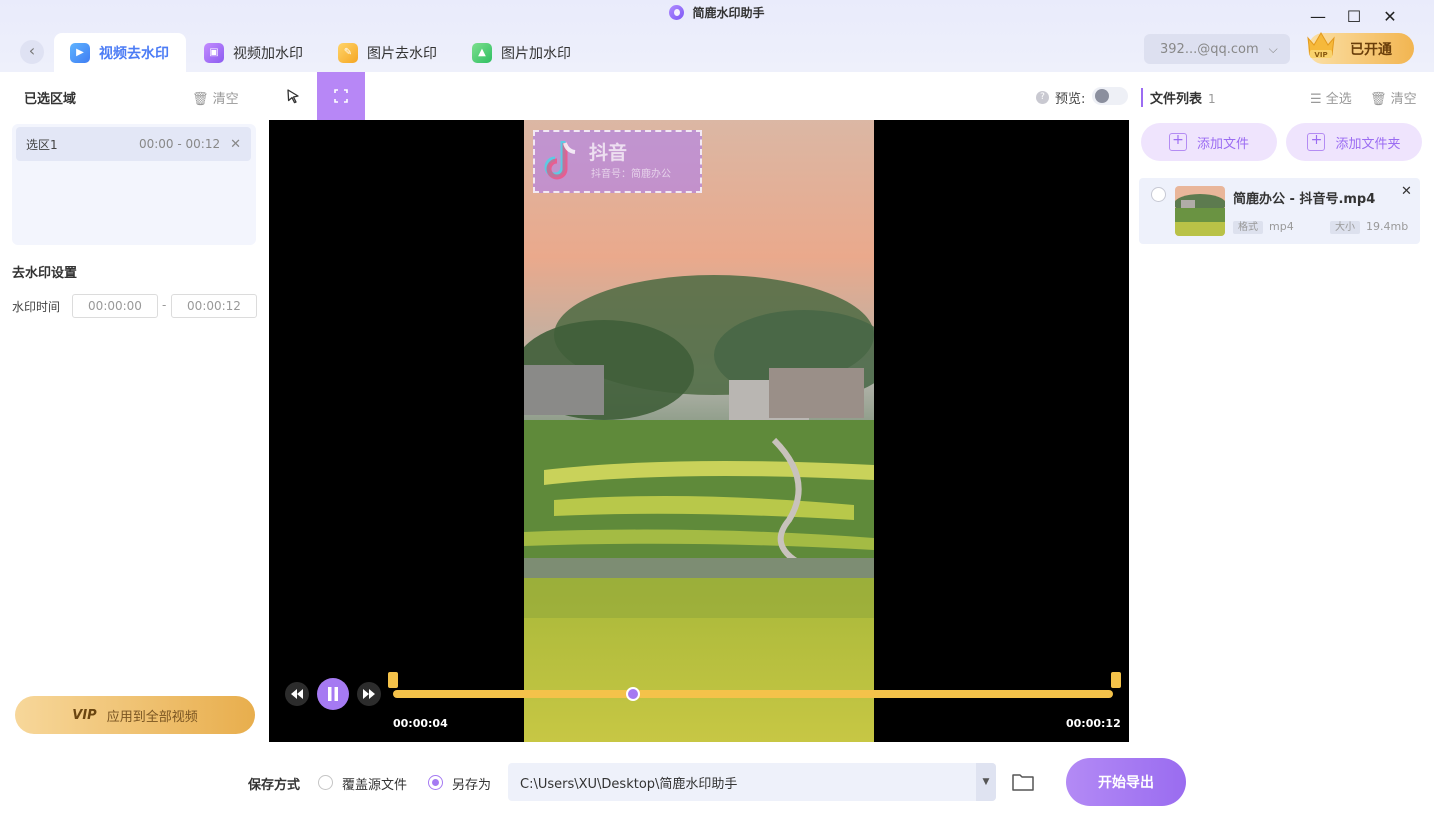 The image size is (1434, 822). I want to click on tab-video-remove-watermark: ▶ 视频去水印, so click(120, 52).